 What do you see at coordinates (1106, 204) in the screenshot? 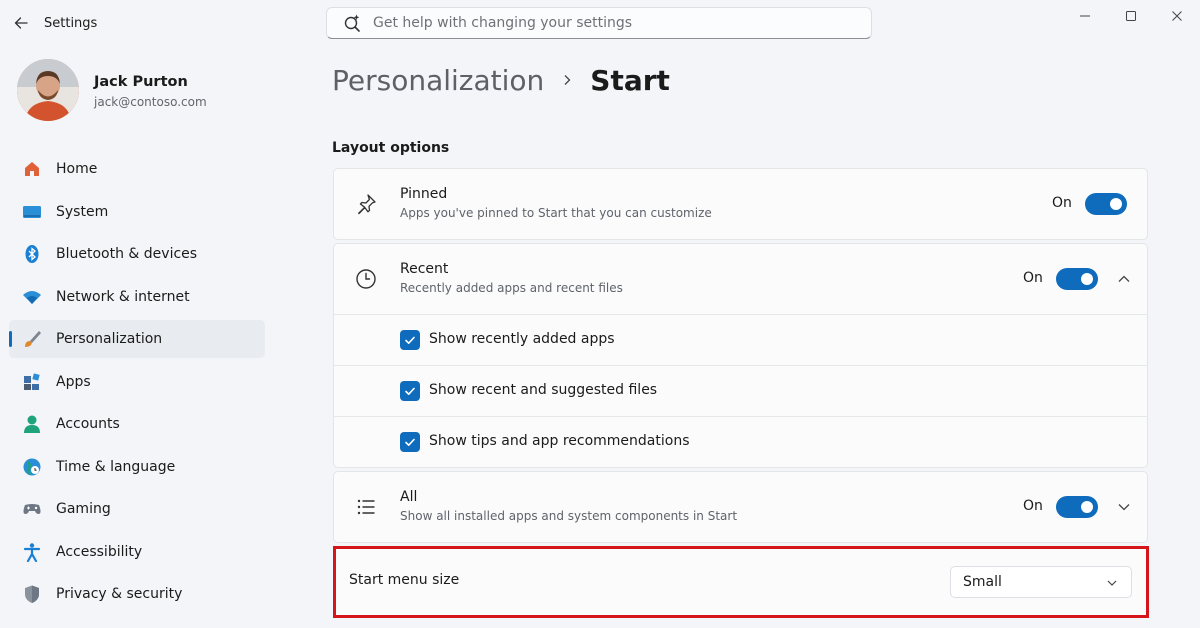
I see `pinned-toggle` at bounding box center [1106, 204].